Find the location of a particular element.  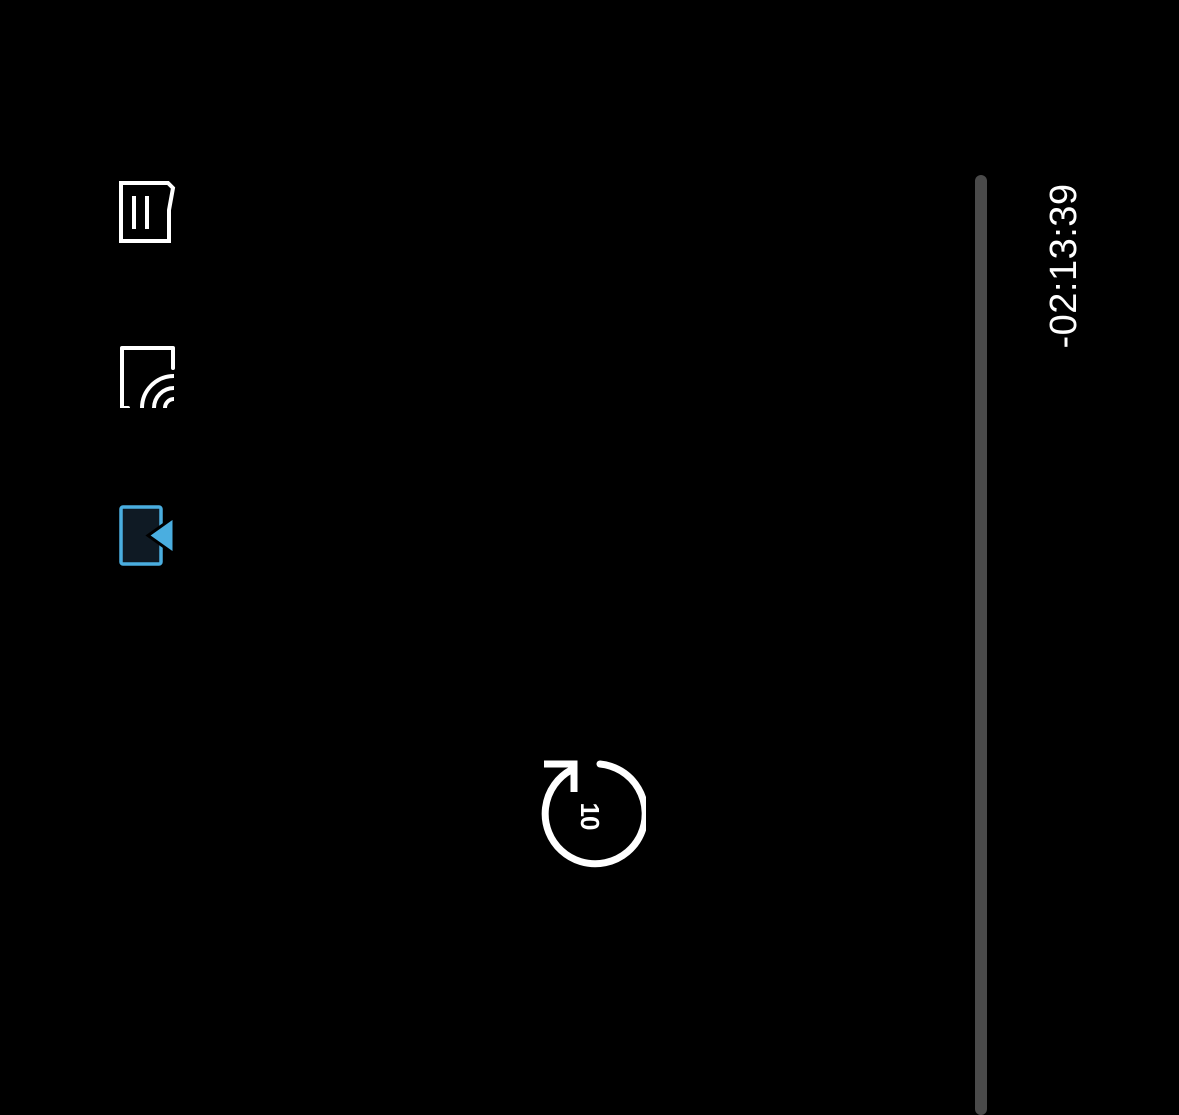

rewind-10-button: 10 is located at coordinates (590, 814).